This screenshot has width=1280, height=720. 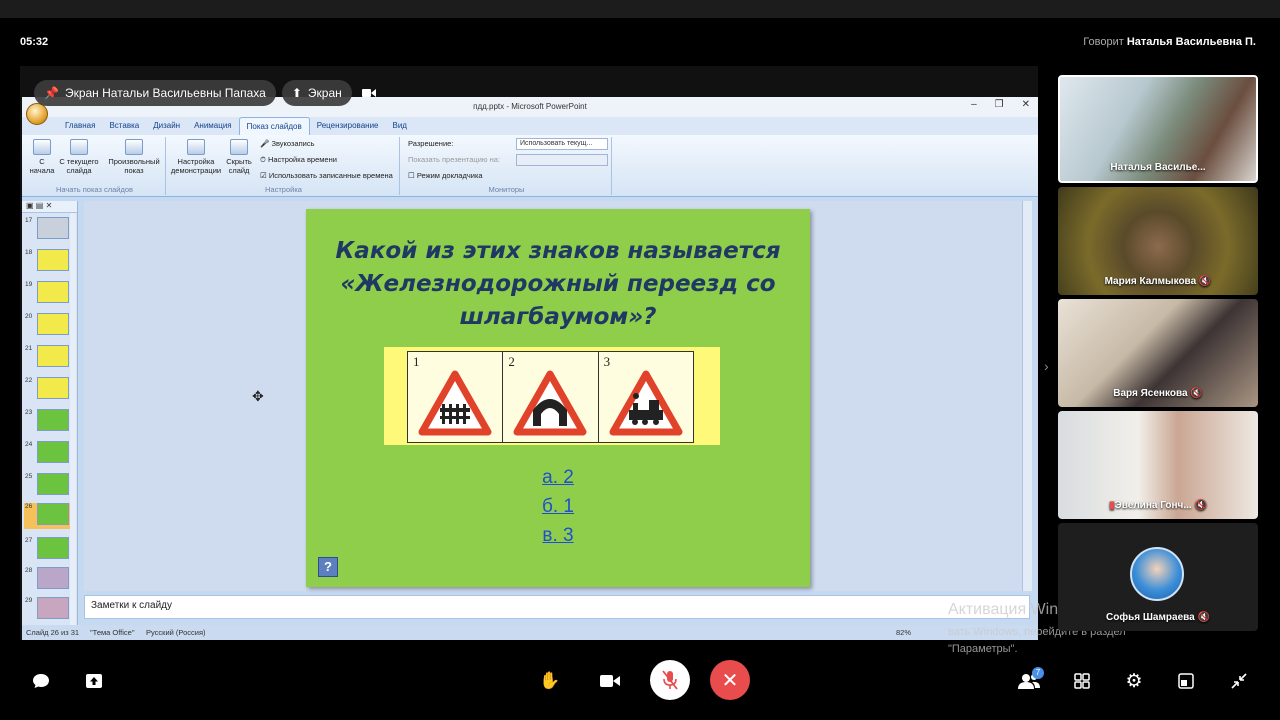 I want to click on thumbnail-slide: 23, so click(x=50, y=421).